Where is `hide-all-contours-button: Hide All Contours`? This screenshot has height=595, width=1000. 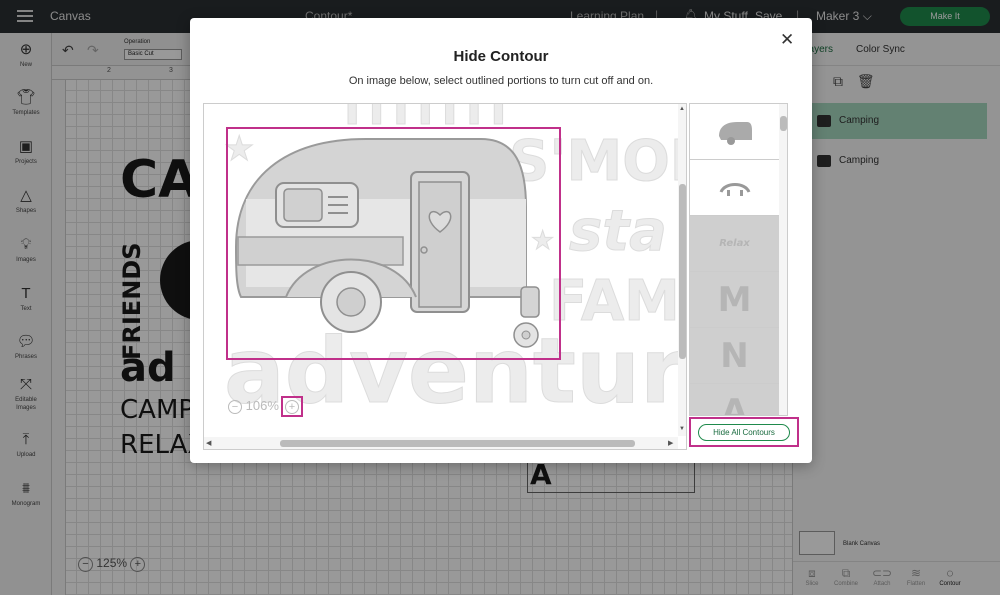 hide-all-contours-button: Hide All Contours is located at coordinates (744, 432).